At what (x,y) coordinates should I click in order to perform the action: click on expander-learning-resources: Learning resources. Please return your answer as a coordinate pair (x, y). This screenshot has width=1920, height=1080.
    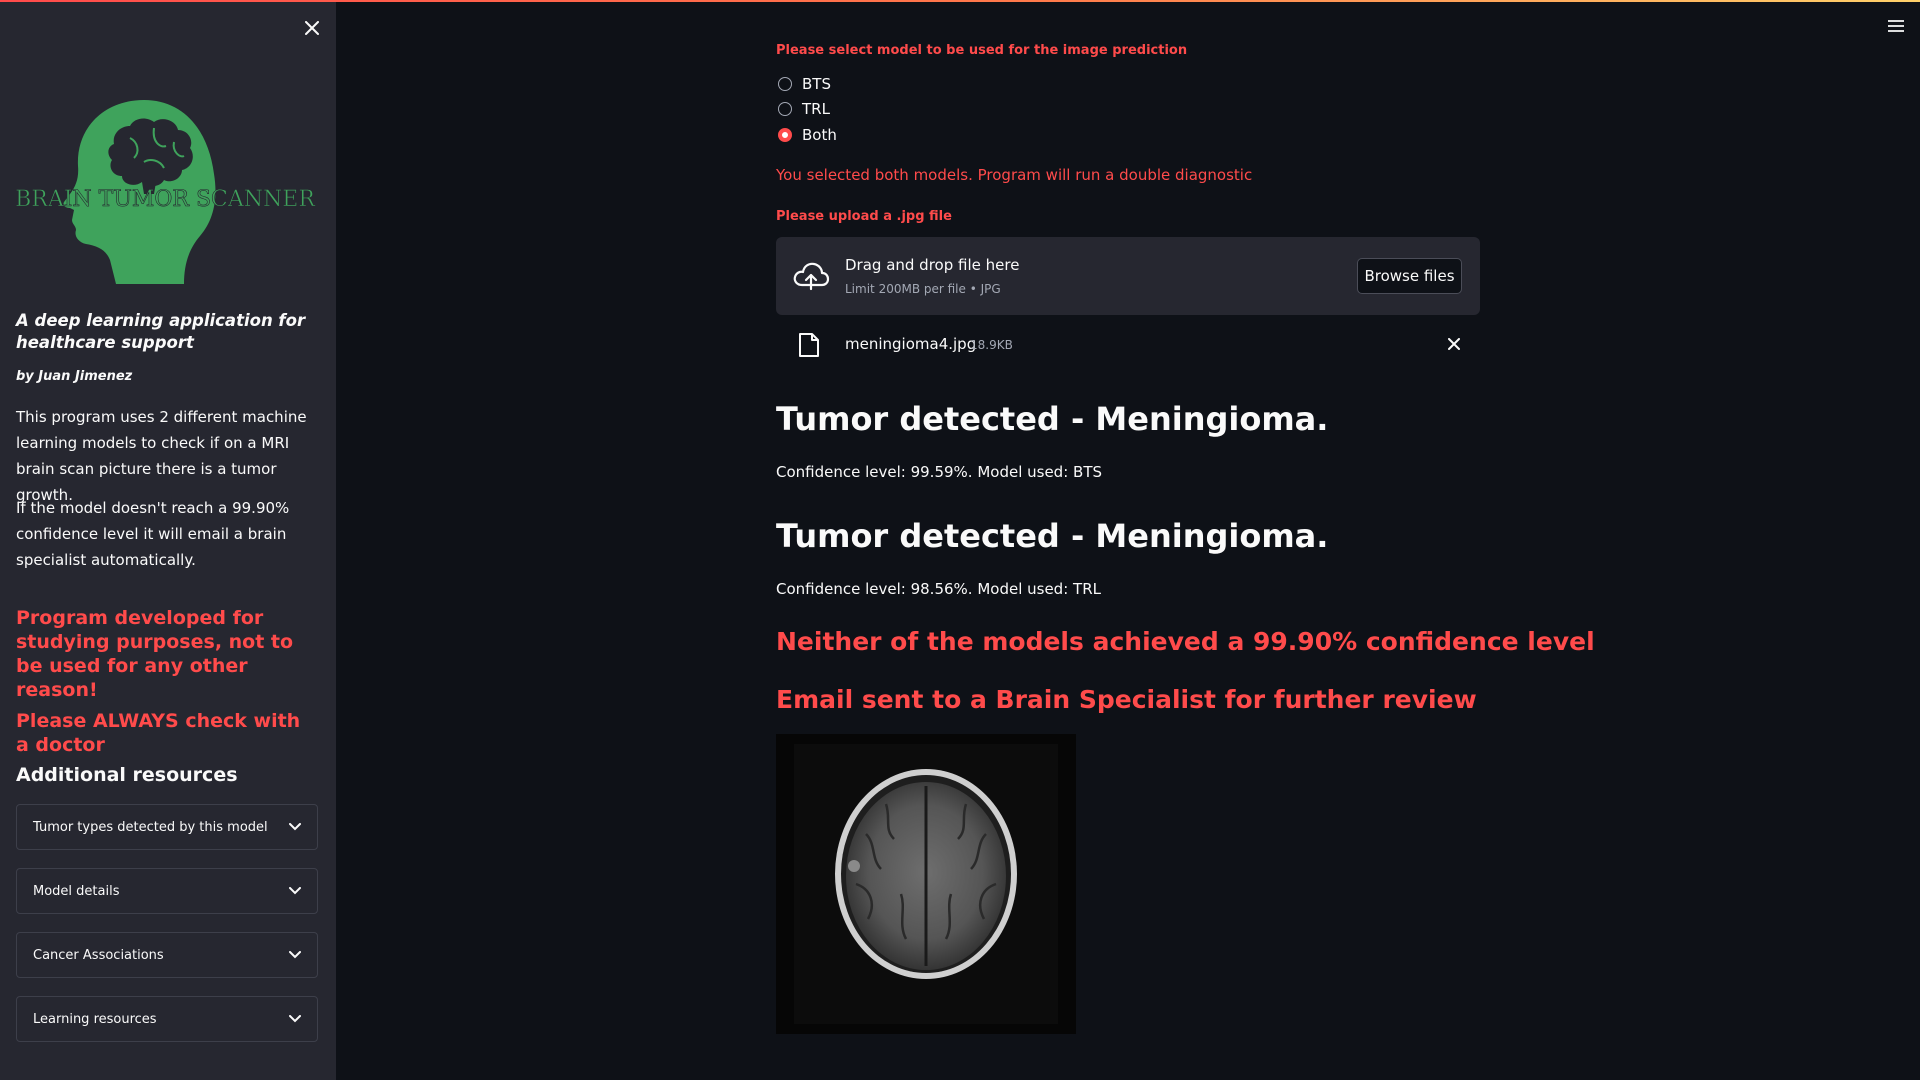
    Looking at the image, I should click on (167, 1019).